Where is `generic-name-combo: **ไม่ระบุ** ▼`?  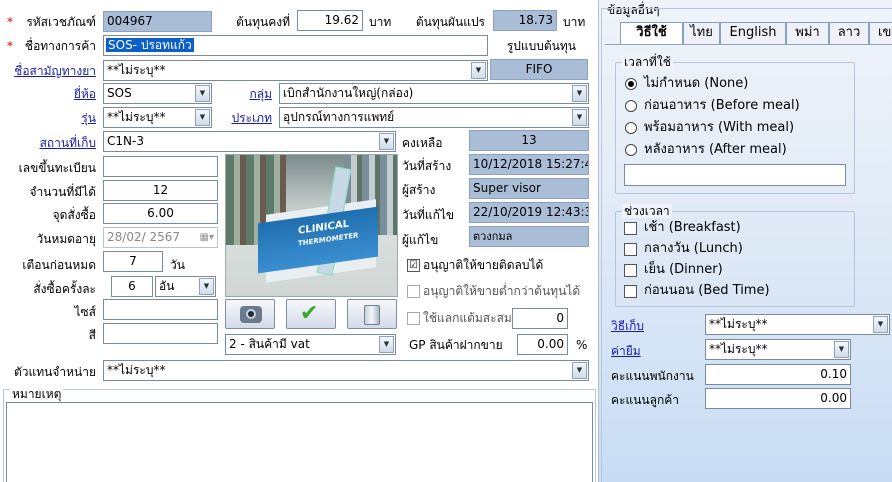 generic-name-combo: **ไม่ระบุ** ▼ is located at coordinates (295, 70).